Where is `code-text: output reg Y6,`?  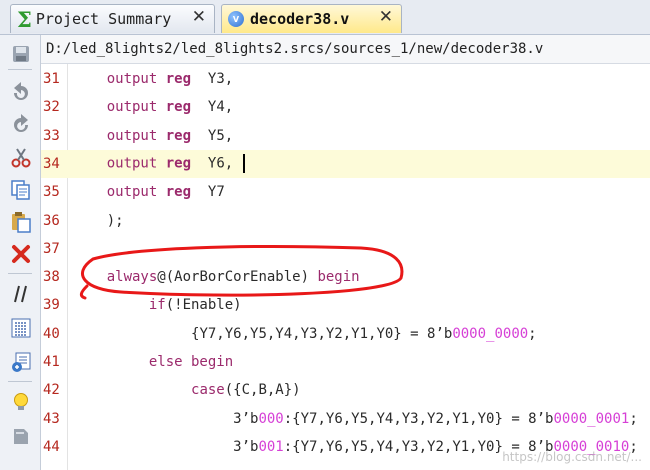 code-text: output reg Y6, is located at coordinates (159, 164).